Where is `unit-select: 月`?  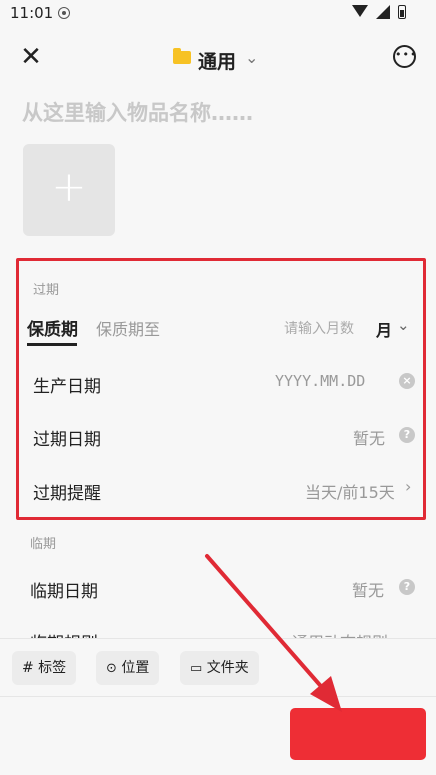
unit-select: 月 is located at coordinates (384, 329).